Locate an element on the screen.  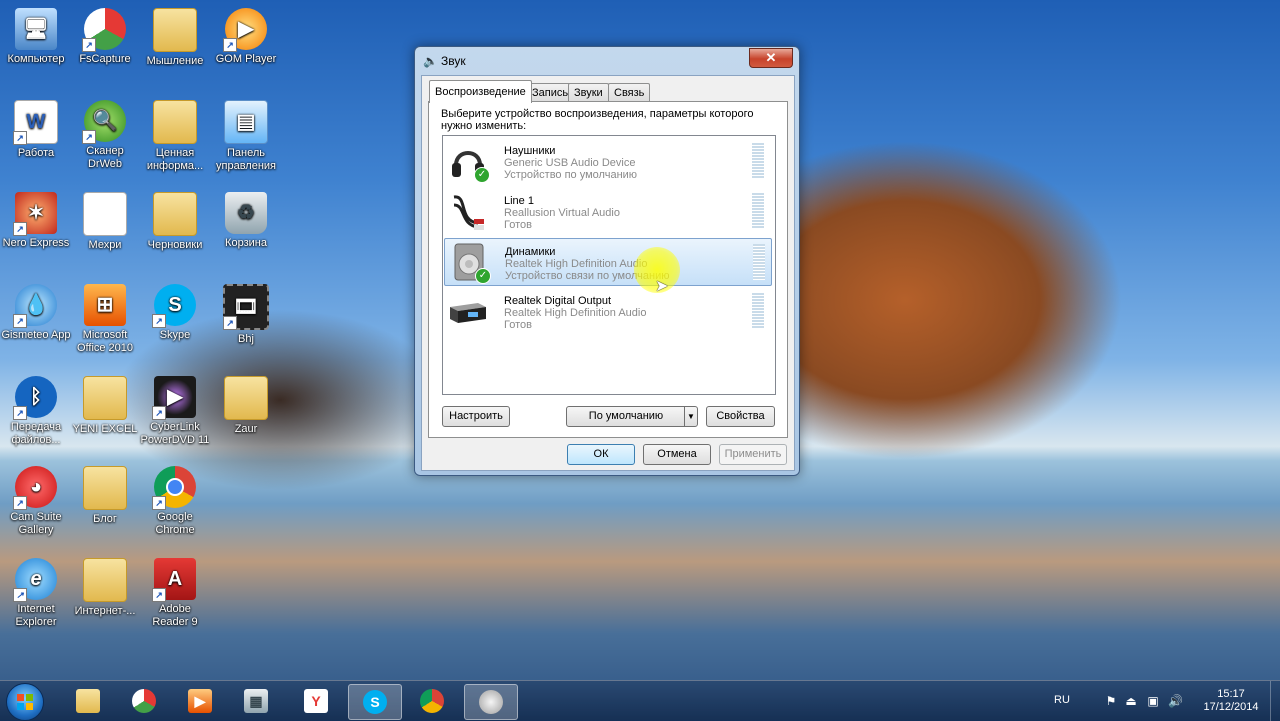
ms-office-icon: ⊞ is located at coordinates (105, 305).